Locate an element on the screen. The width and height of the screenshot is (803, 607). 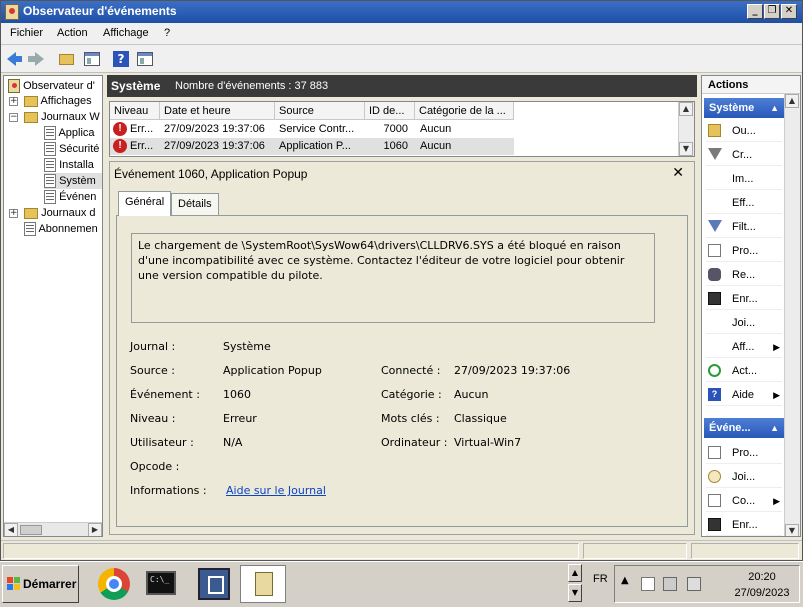
tree-horizontal-scrollbar: ◀ ▶ is located at coordinates (53, 529).